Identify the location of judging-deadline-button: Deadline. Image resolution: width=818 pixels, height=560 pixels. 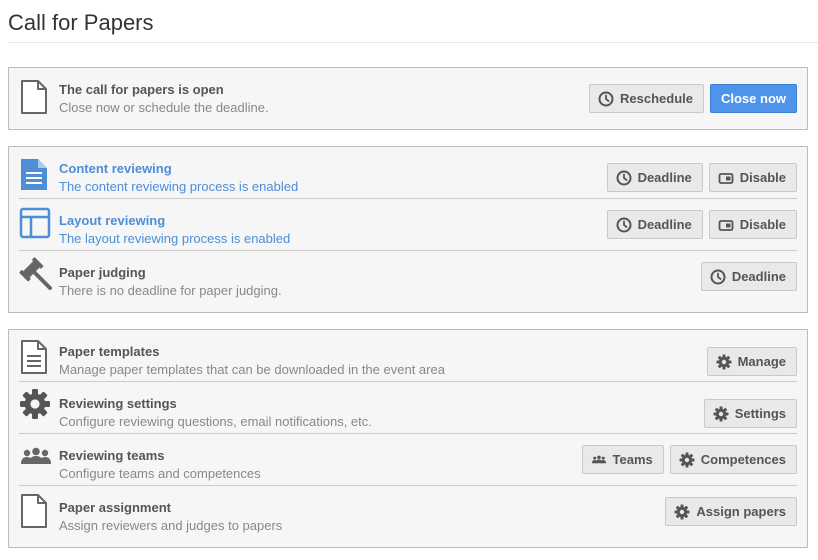
(748, 276).